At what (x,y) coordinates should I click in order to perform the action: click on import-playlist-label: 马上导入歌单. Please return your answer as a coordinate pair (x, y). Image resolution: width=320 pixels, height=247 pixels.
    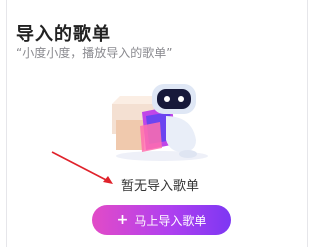
    Looking at the image, I should click on (170, 220).